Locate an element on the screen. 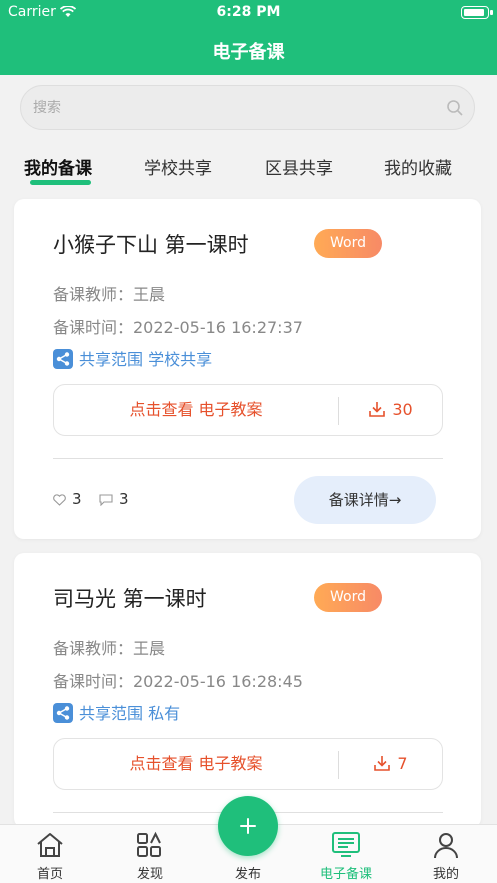 This screenshot has width=497, height=883. card-divider is located at coordinates (248, 458).